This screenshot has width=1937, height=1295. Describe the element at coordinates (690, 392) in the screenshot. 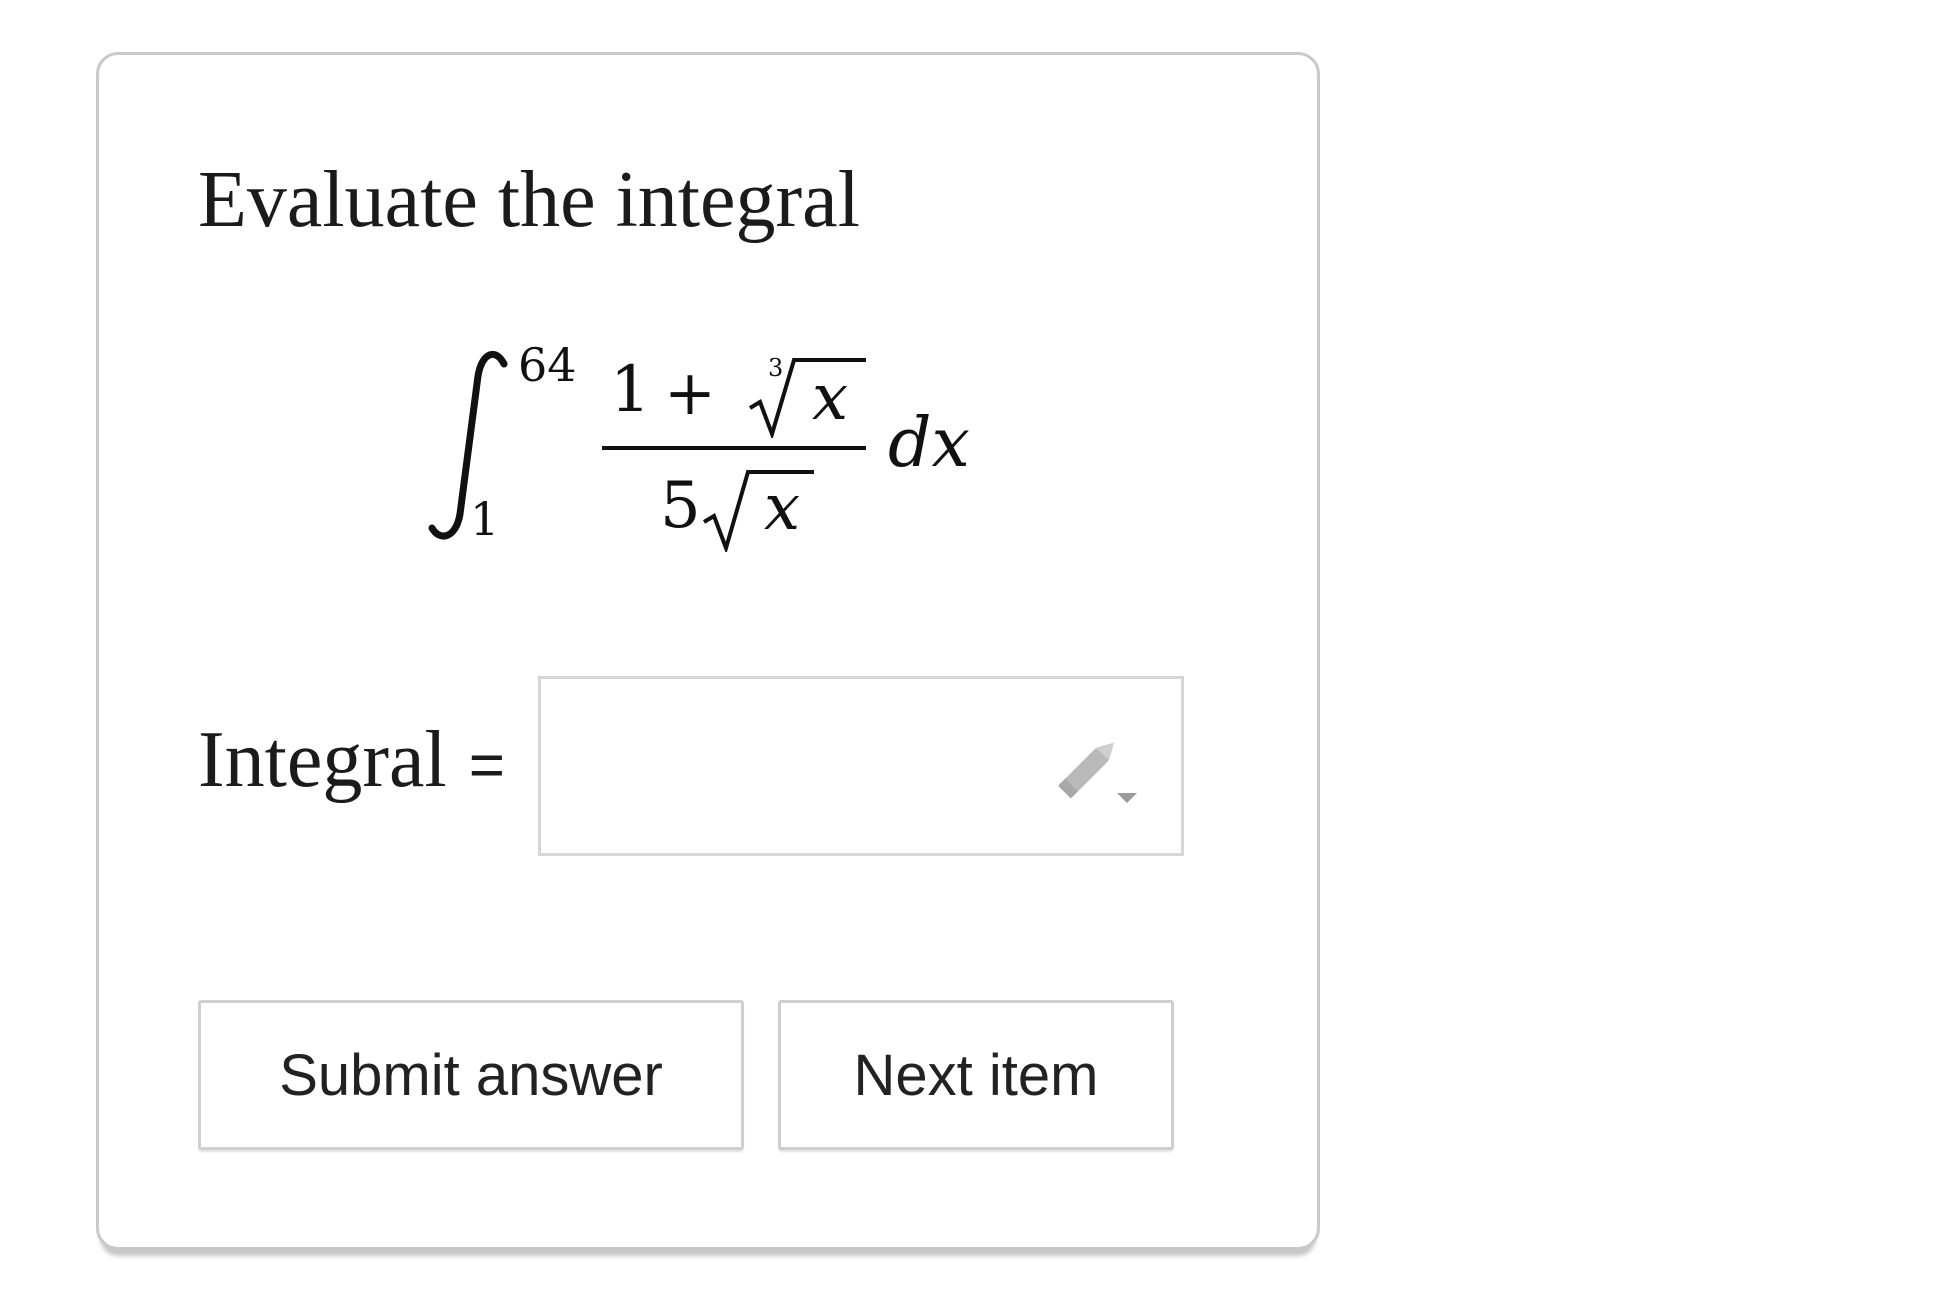

I see `numerator-operator: +` at that location.